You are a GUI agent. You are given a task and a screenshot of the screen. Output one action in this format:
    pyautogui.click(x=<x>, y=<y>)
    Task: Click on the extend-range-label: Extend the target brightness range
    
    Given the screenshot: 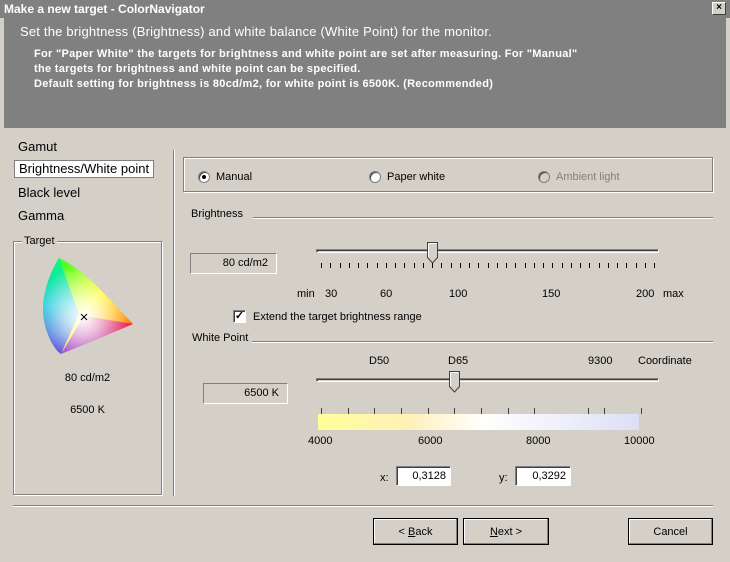 What is the action you would take?
    pyautogui.click(x=337, y=317)
    